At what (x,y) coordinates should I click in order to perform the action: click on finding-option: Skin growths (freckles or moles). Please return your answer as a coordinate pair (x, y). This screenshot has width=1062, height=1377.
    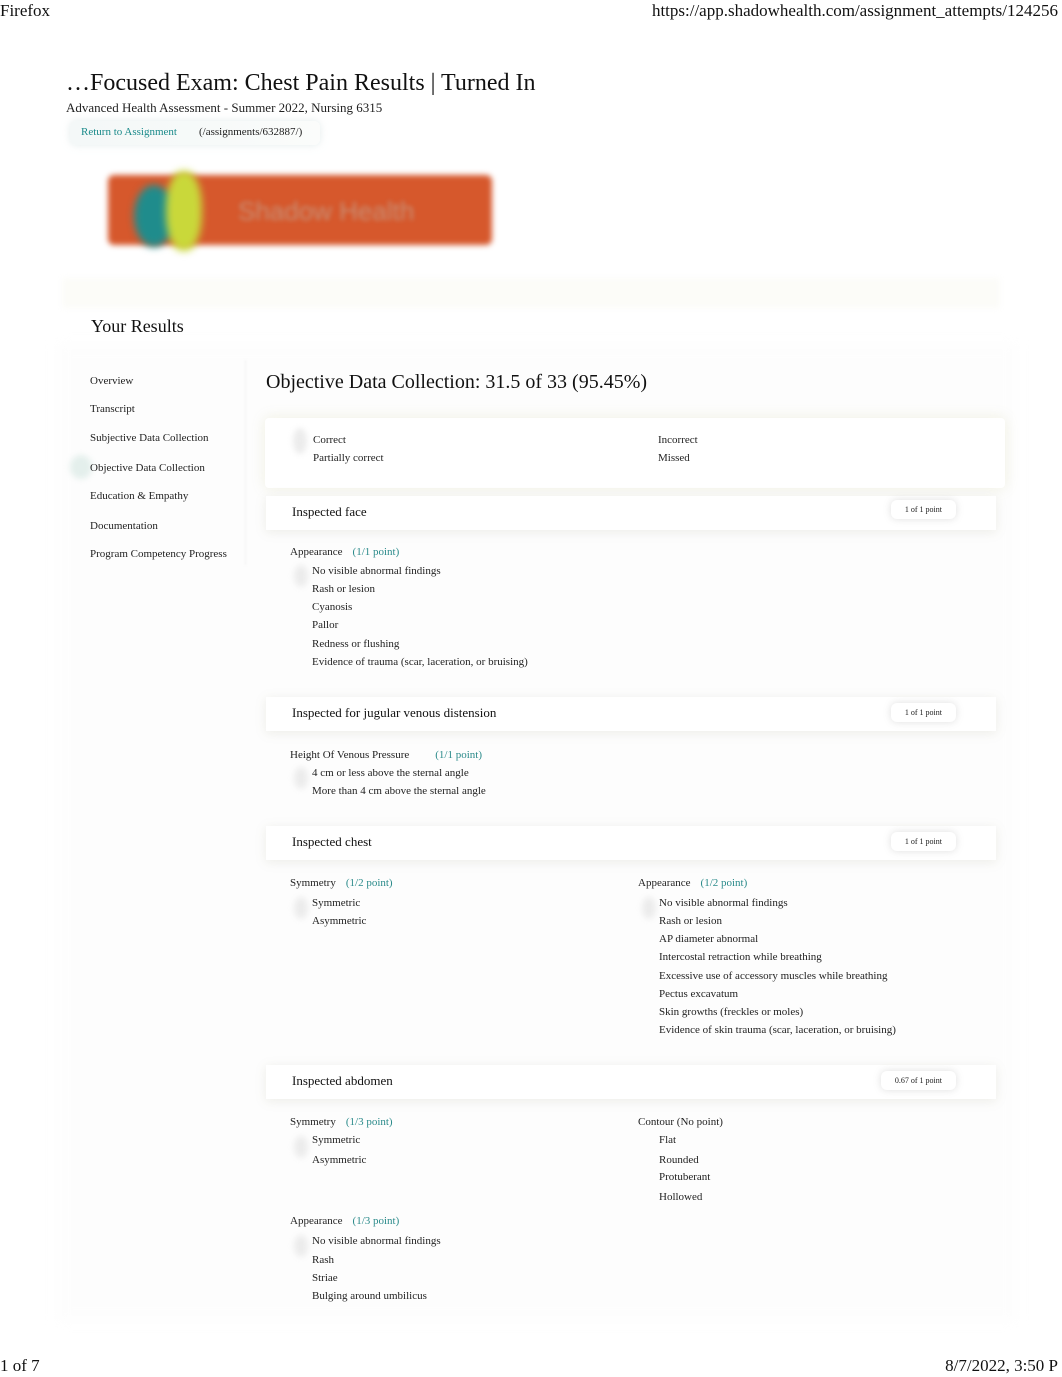
    Looking at the image, I should click on (731, 1012).